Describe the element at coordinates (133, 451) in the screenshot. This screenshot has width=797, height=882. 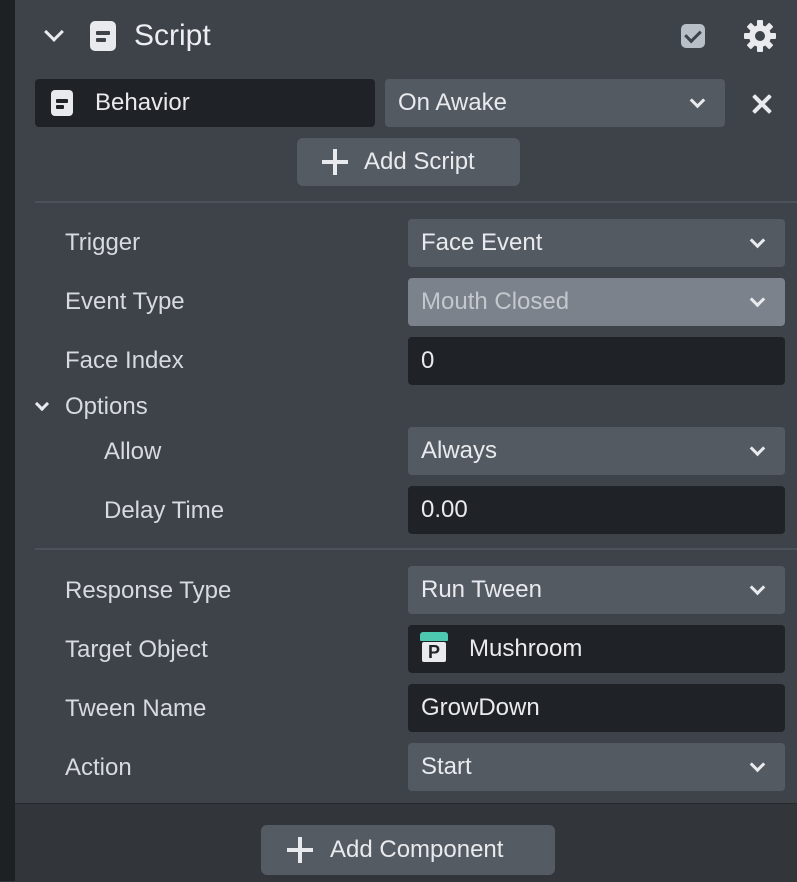
I see `allow-label: Allow` at that location.